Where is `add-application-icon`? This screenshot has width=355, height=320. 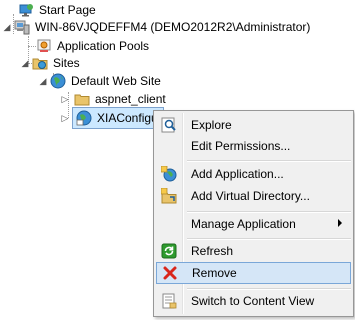 add-application-icon is located at coordinates (168, 173).